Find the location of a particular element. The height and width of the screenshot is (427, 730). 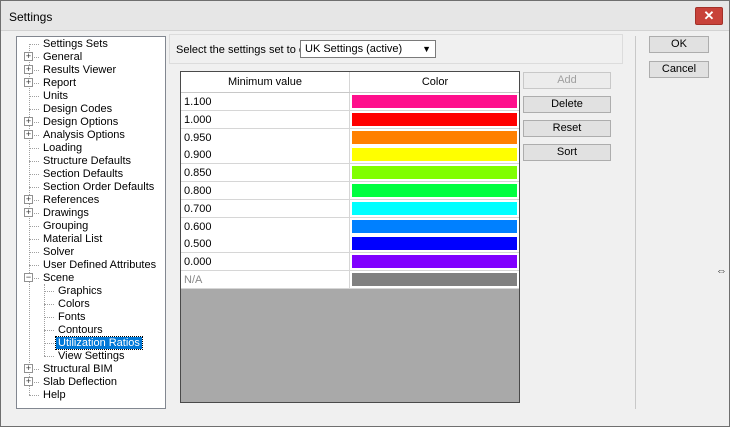

tree-item-label: Drawings is located at coordinates (66, 213).